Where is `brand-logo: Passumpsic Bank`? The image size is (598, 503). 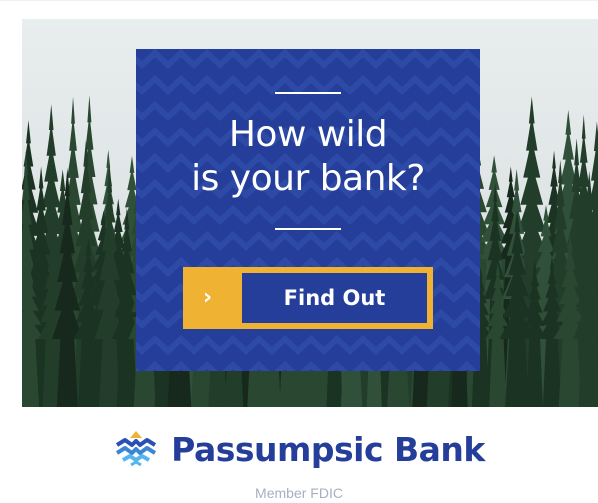
brand-logo: Passumpsic Bank is located at coordinates (299, 449).